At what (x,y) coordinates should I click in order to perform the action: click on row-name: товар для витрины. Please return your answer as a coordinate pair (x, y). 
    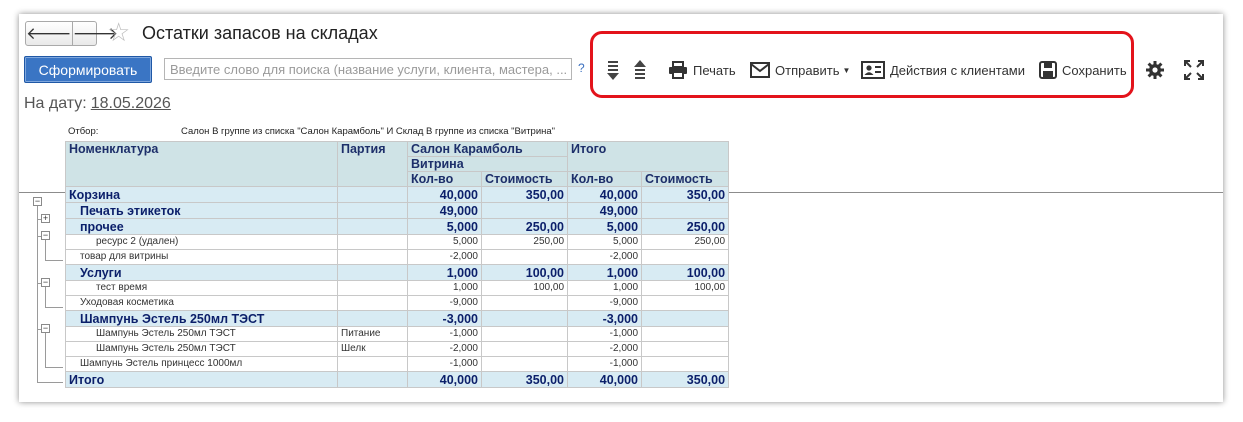
    Looking at the image, I should click on (201, 257).